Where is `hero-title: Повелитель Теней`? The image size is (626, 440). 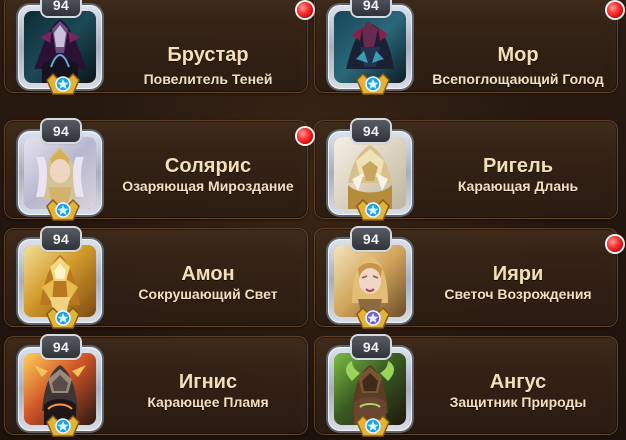
hero-title: Повелитель Теней is located at coordinates (208, 79).